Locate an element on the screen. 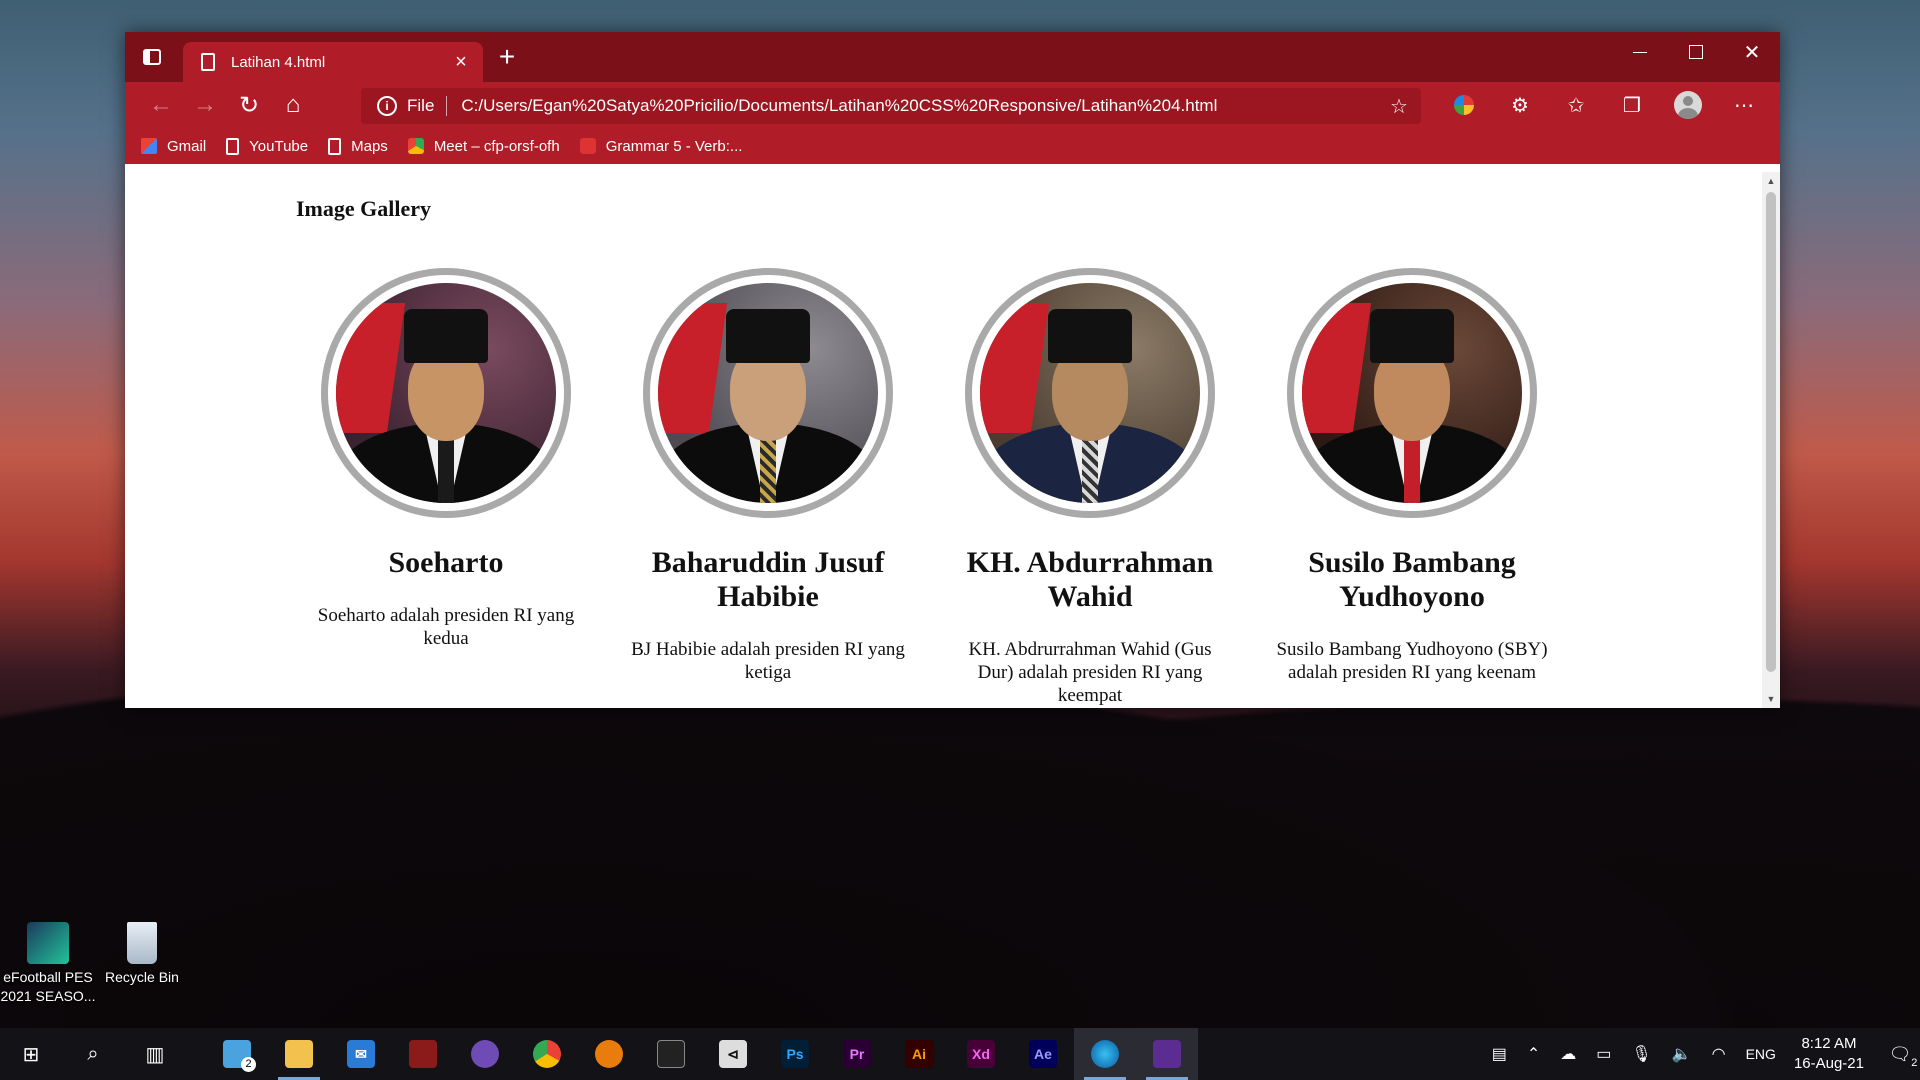 This screenshot has width=1920, height=1080. back-arrow-icon: ← is located at coordinates (161, 105).